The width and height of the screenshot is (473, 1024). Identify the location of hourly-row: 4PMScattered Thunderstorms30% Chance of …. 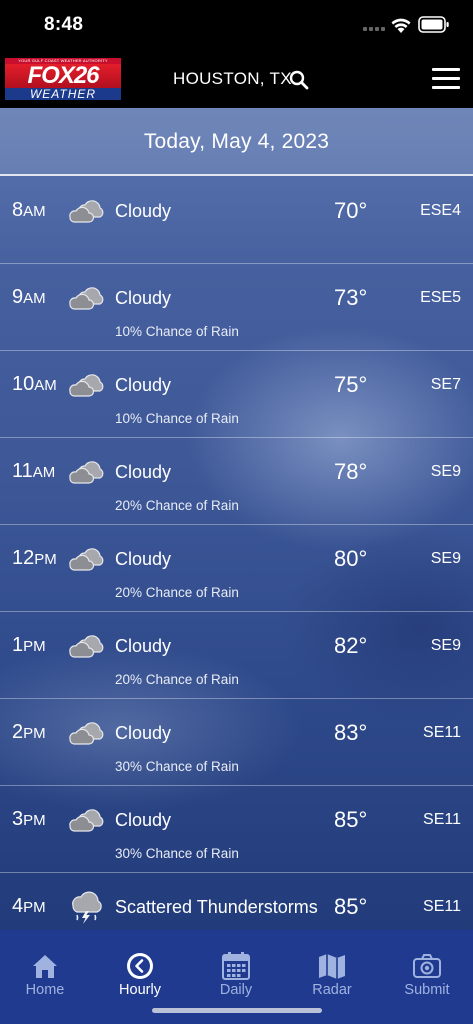
(236, 901).